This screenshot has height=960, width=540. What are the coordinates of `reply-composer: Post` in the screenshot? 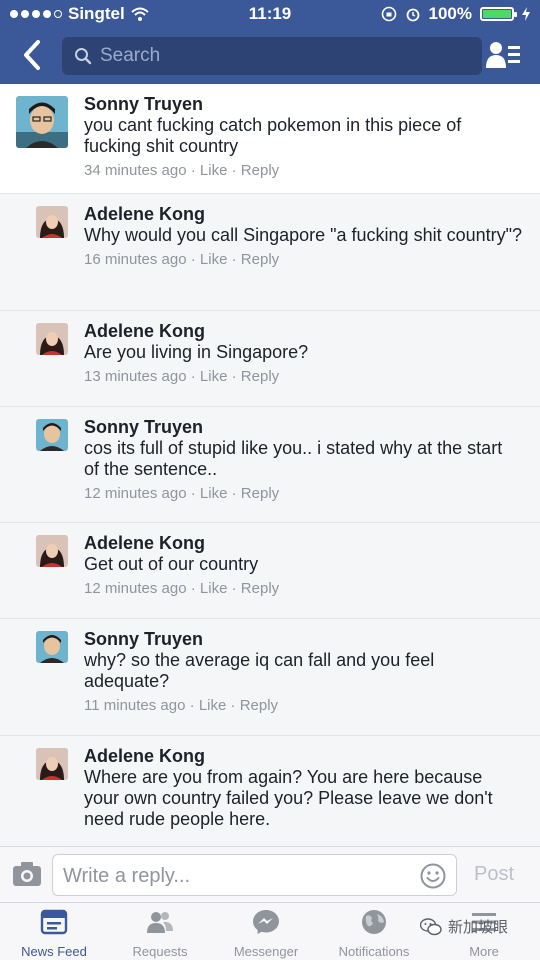 It's located at (270, 874).